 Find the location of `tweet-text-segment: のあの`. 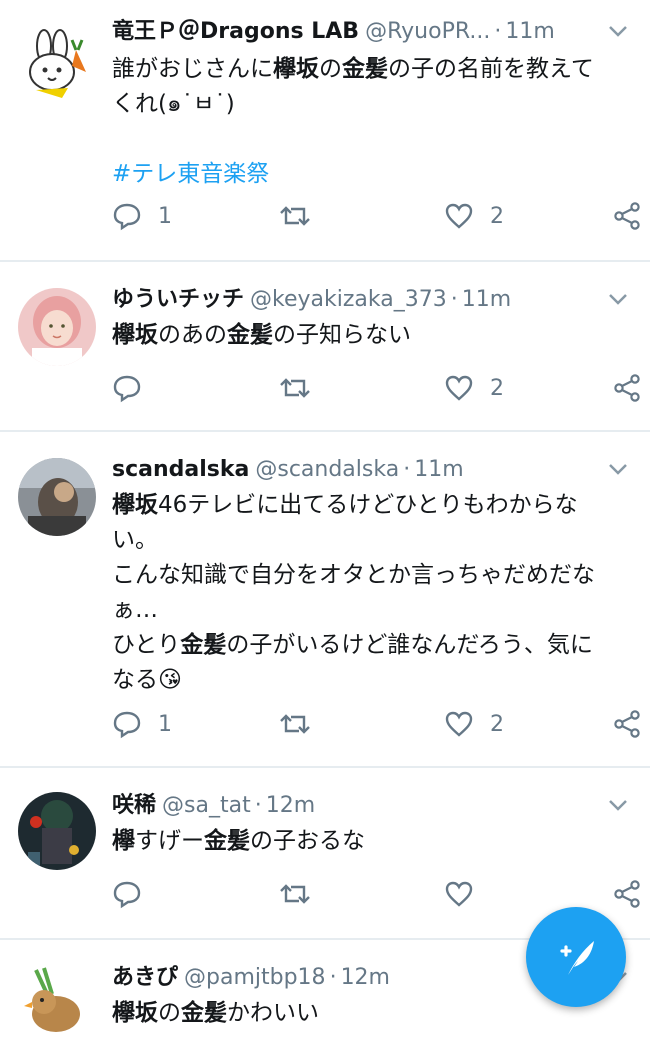

tweet-text-segment: のあの is located at coordinates (192, 335).